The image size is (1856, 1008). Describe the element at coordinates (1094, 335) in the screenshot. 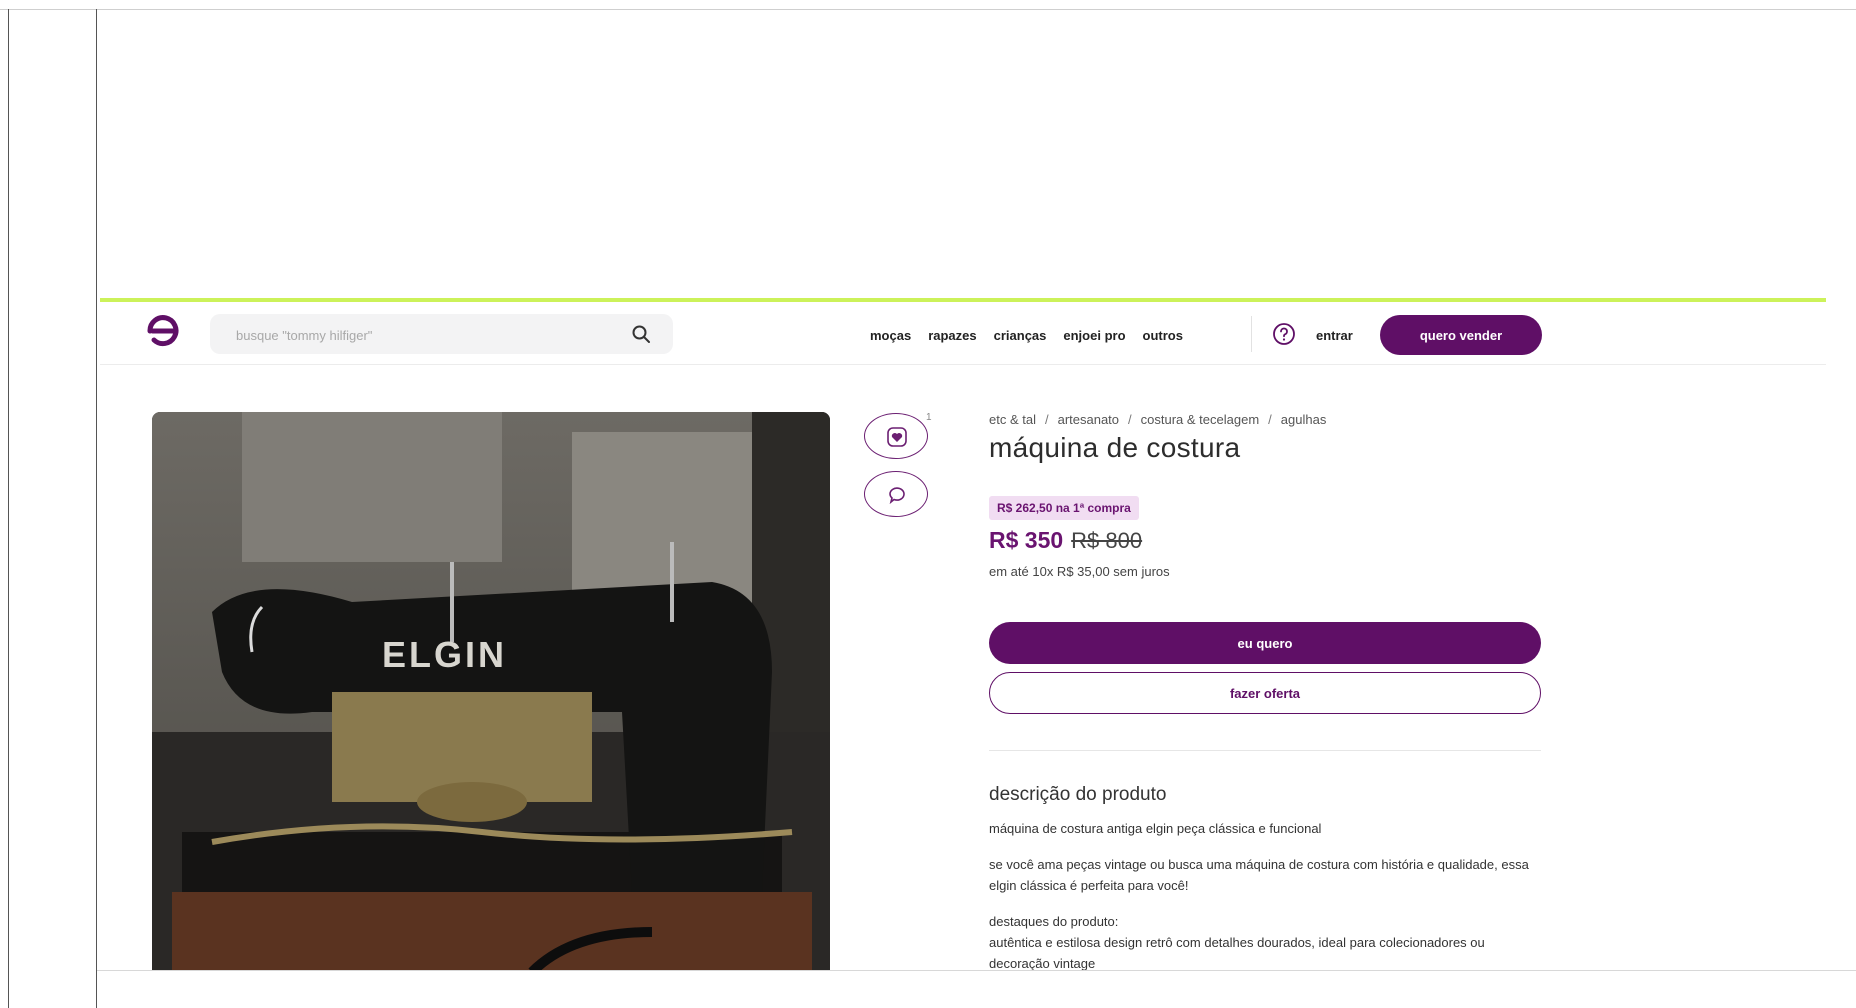

I see `nav-item-enjoei-pro: enjoei pro` at that location.